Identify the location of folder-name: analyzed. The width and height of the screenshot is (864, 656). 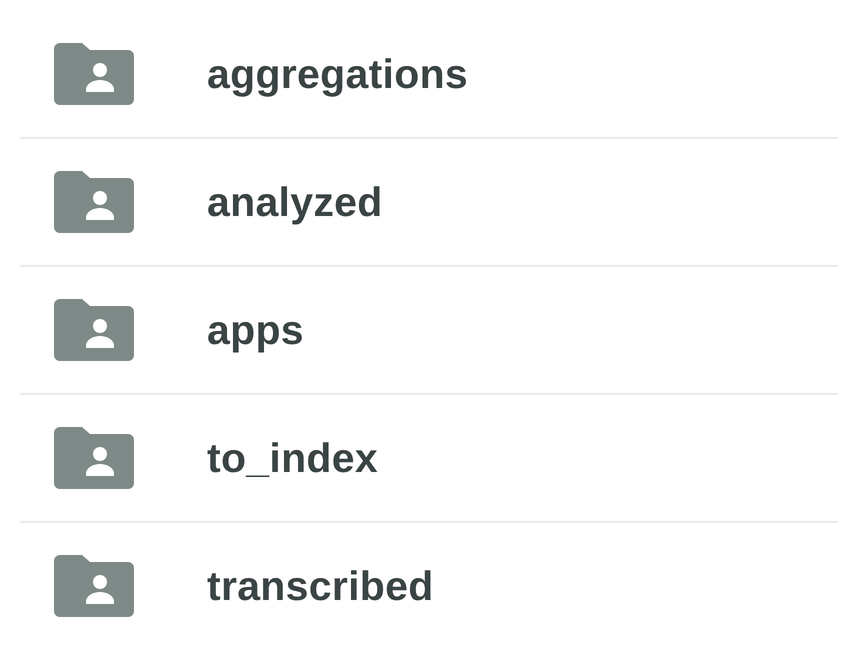
(295, 202).